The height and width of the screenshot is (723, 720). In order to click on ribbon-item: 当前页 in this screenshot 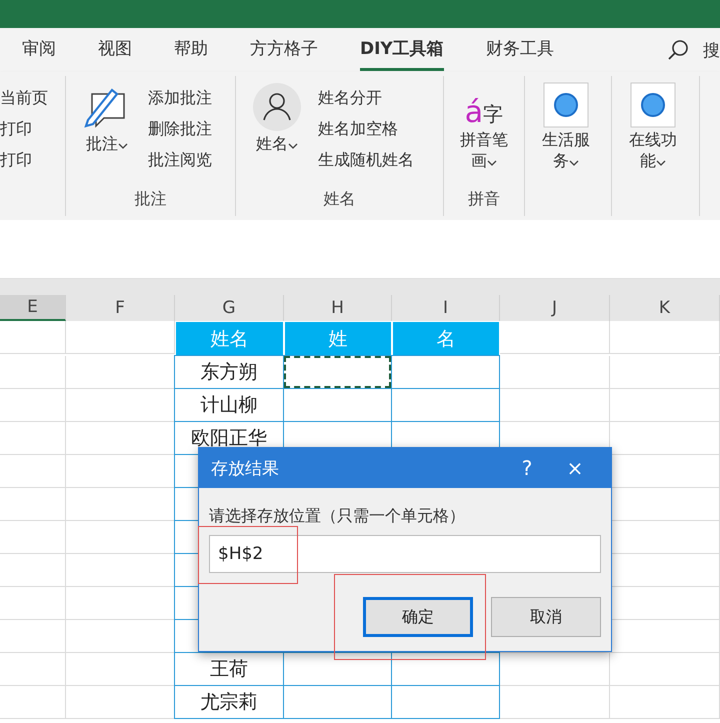, I will do `click(24, 98)`.